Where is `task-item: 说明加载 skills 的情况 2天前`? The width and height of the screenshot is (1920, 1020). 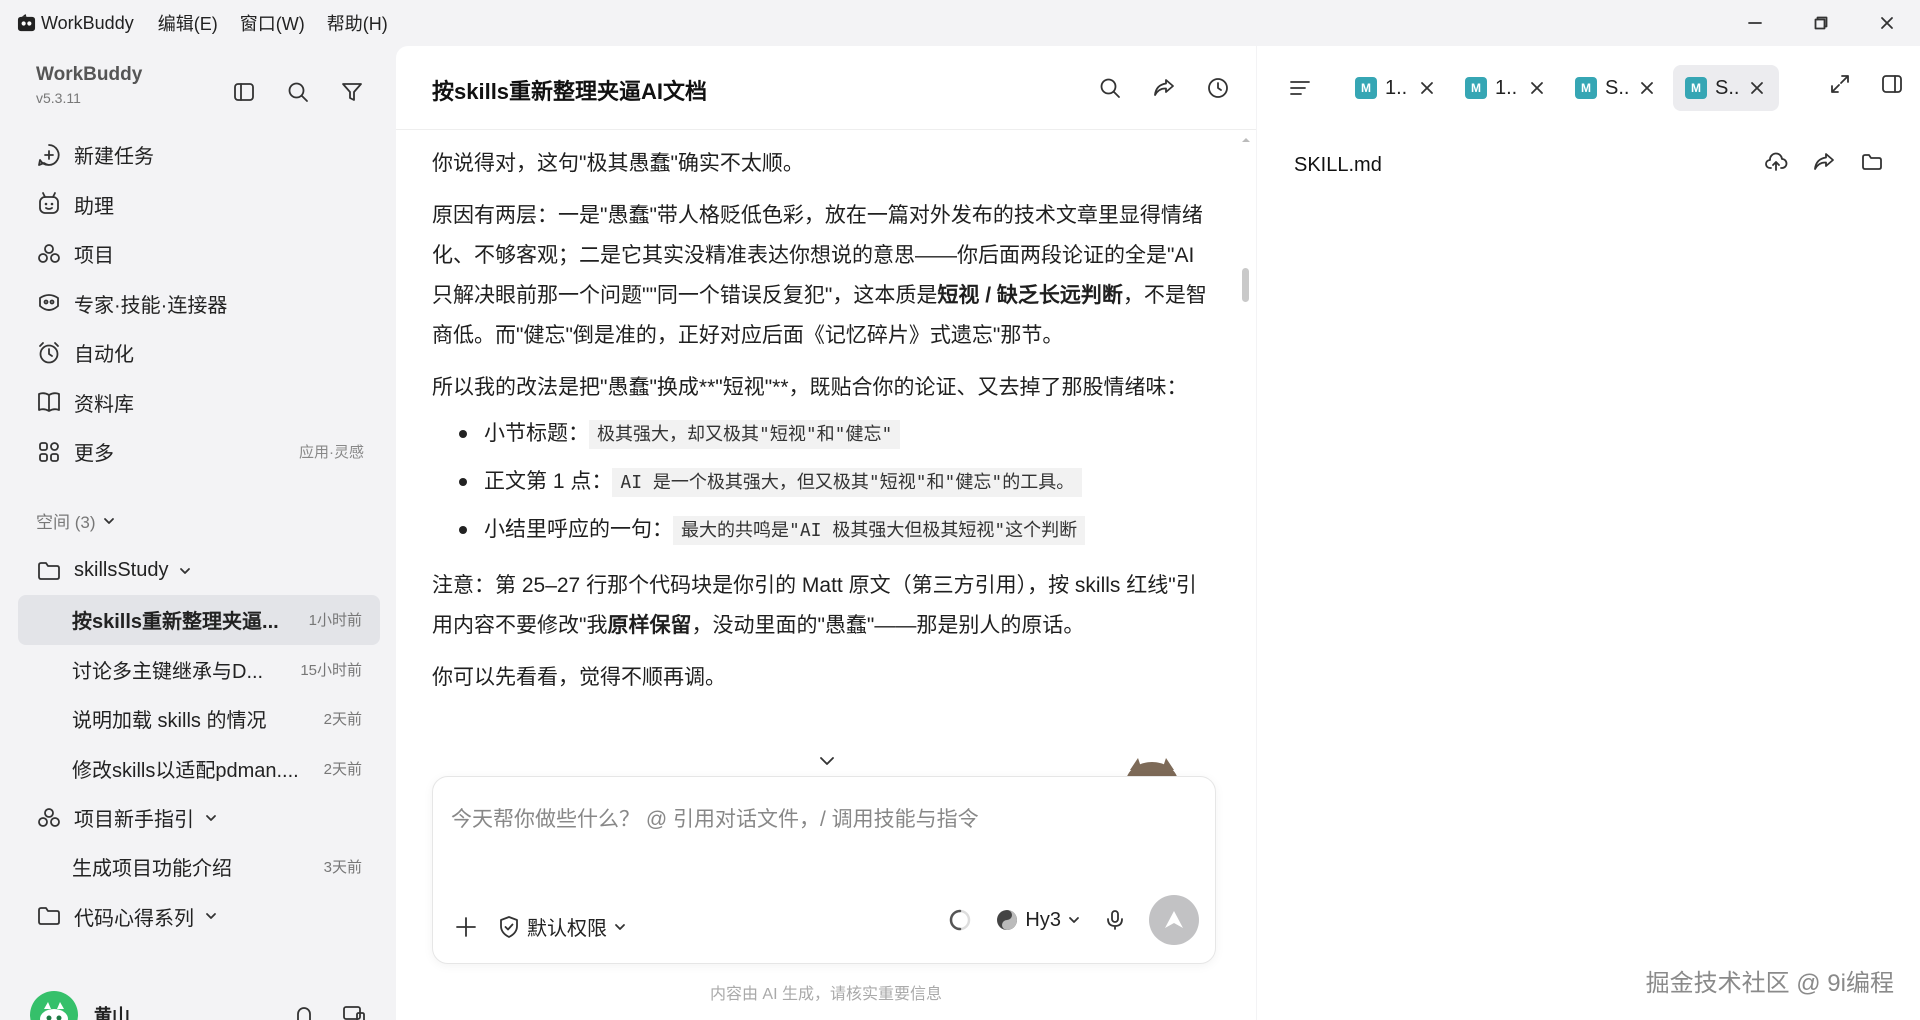
task-item: 说明加载 skills 的情况 2天前 is located at coordinates (199, 719).